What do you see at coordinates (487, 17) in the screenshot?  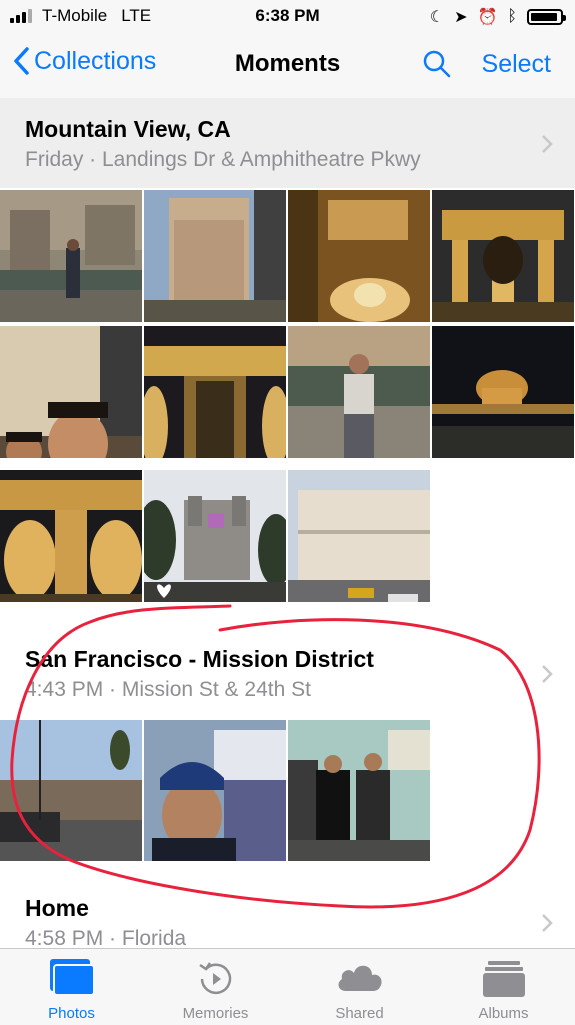 I see `alarm-icon: ⏰` at bounding box center [487, 17].